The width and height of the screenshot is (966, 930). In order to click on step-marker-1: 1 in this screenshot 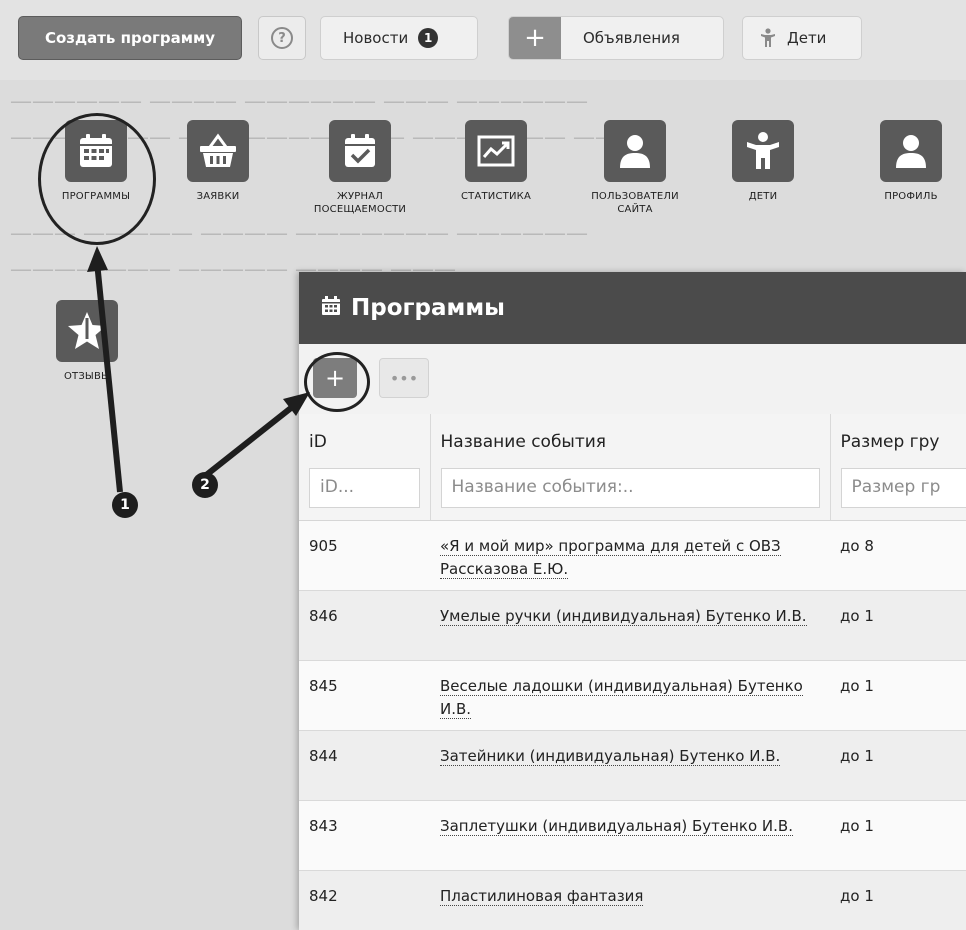, I will do `click(125, 505)`.